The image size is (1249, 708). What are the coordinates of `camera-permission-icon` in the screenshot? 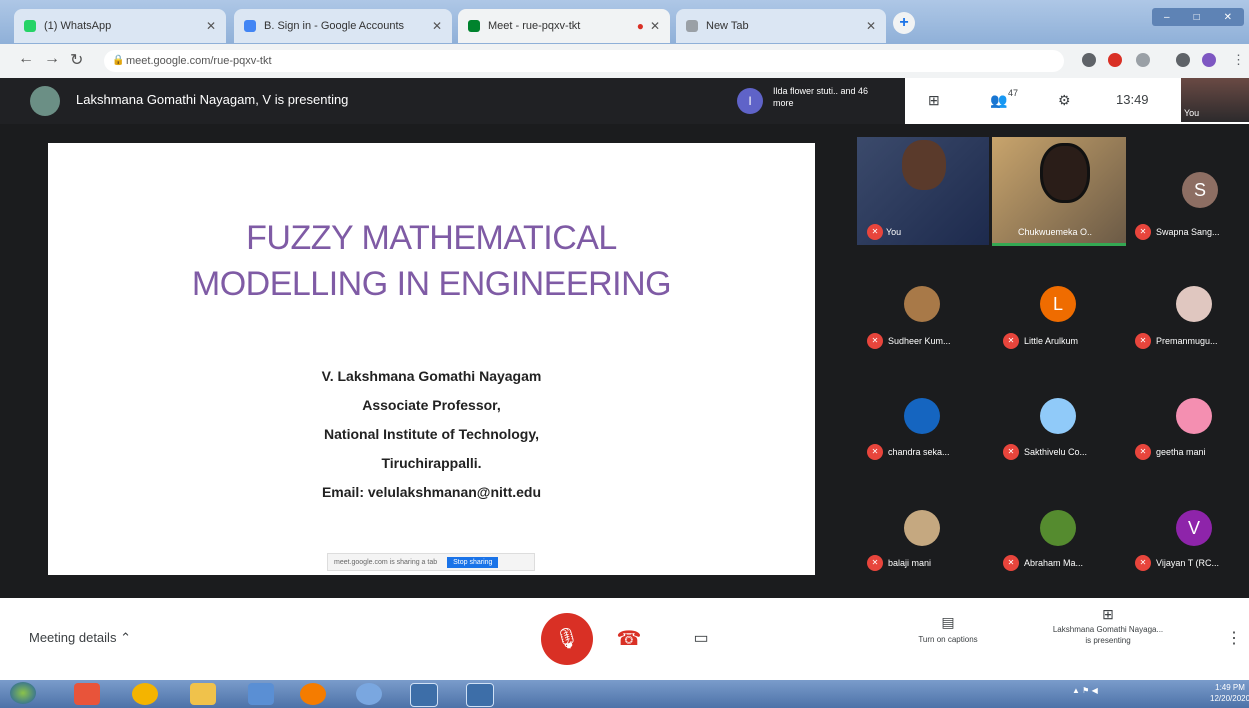 It's located at (1089, 60).